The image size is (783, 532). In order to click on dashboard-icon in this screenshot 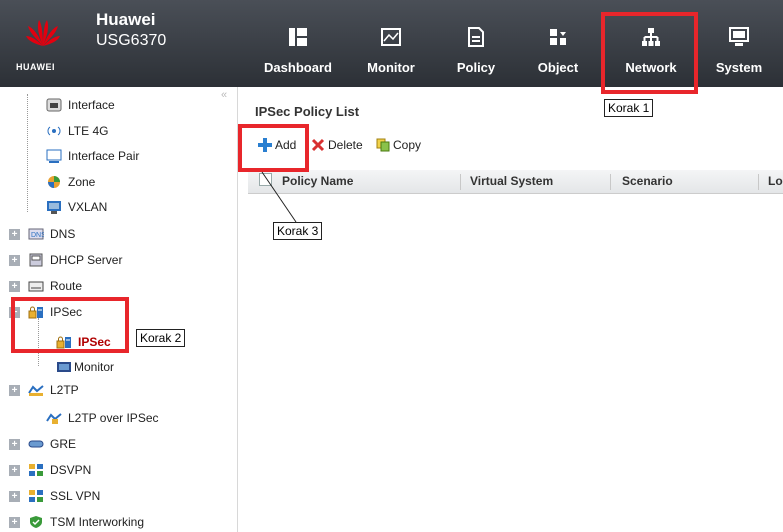, I will do `click(298, 37)`.